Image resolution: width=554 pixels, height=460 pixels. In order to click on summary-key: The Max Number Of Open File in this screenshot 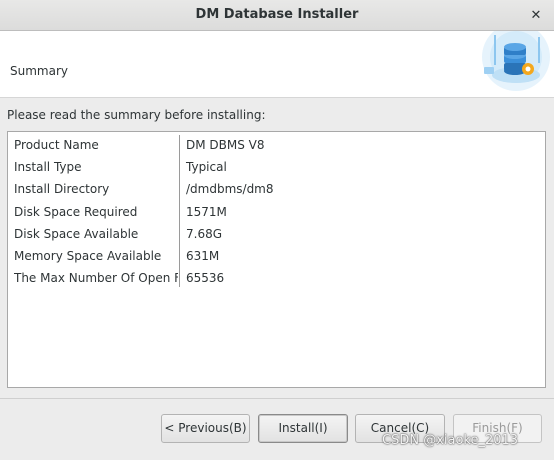, I will do `click(96, 278)`.